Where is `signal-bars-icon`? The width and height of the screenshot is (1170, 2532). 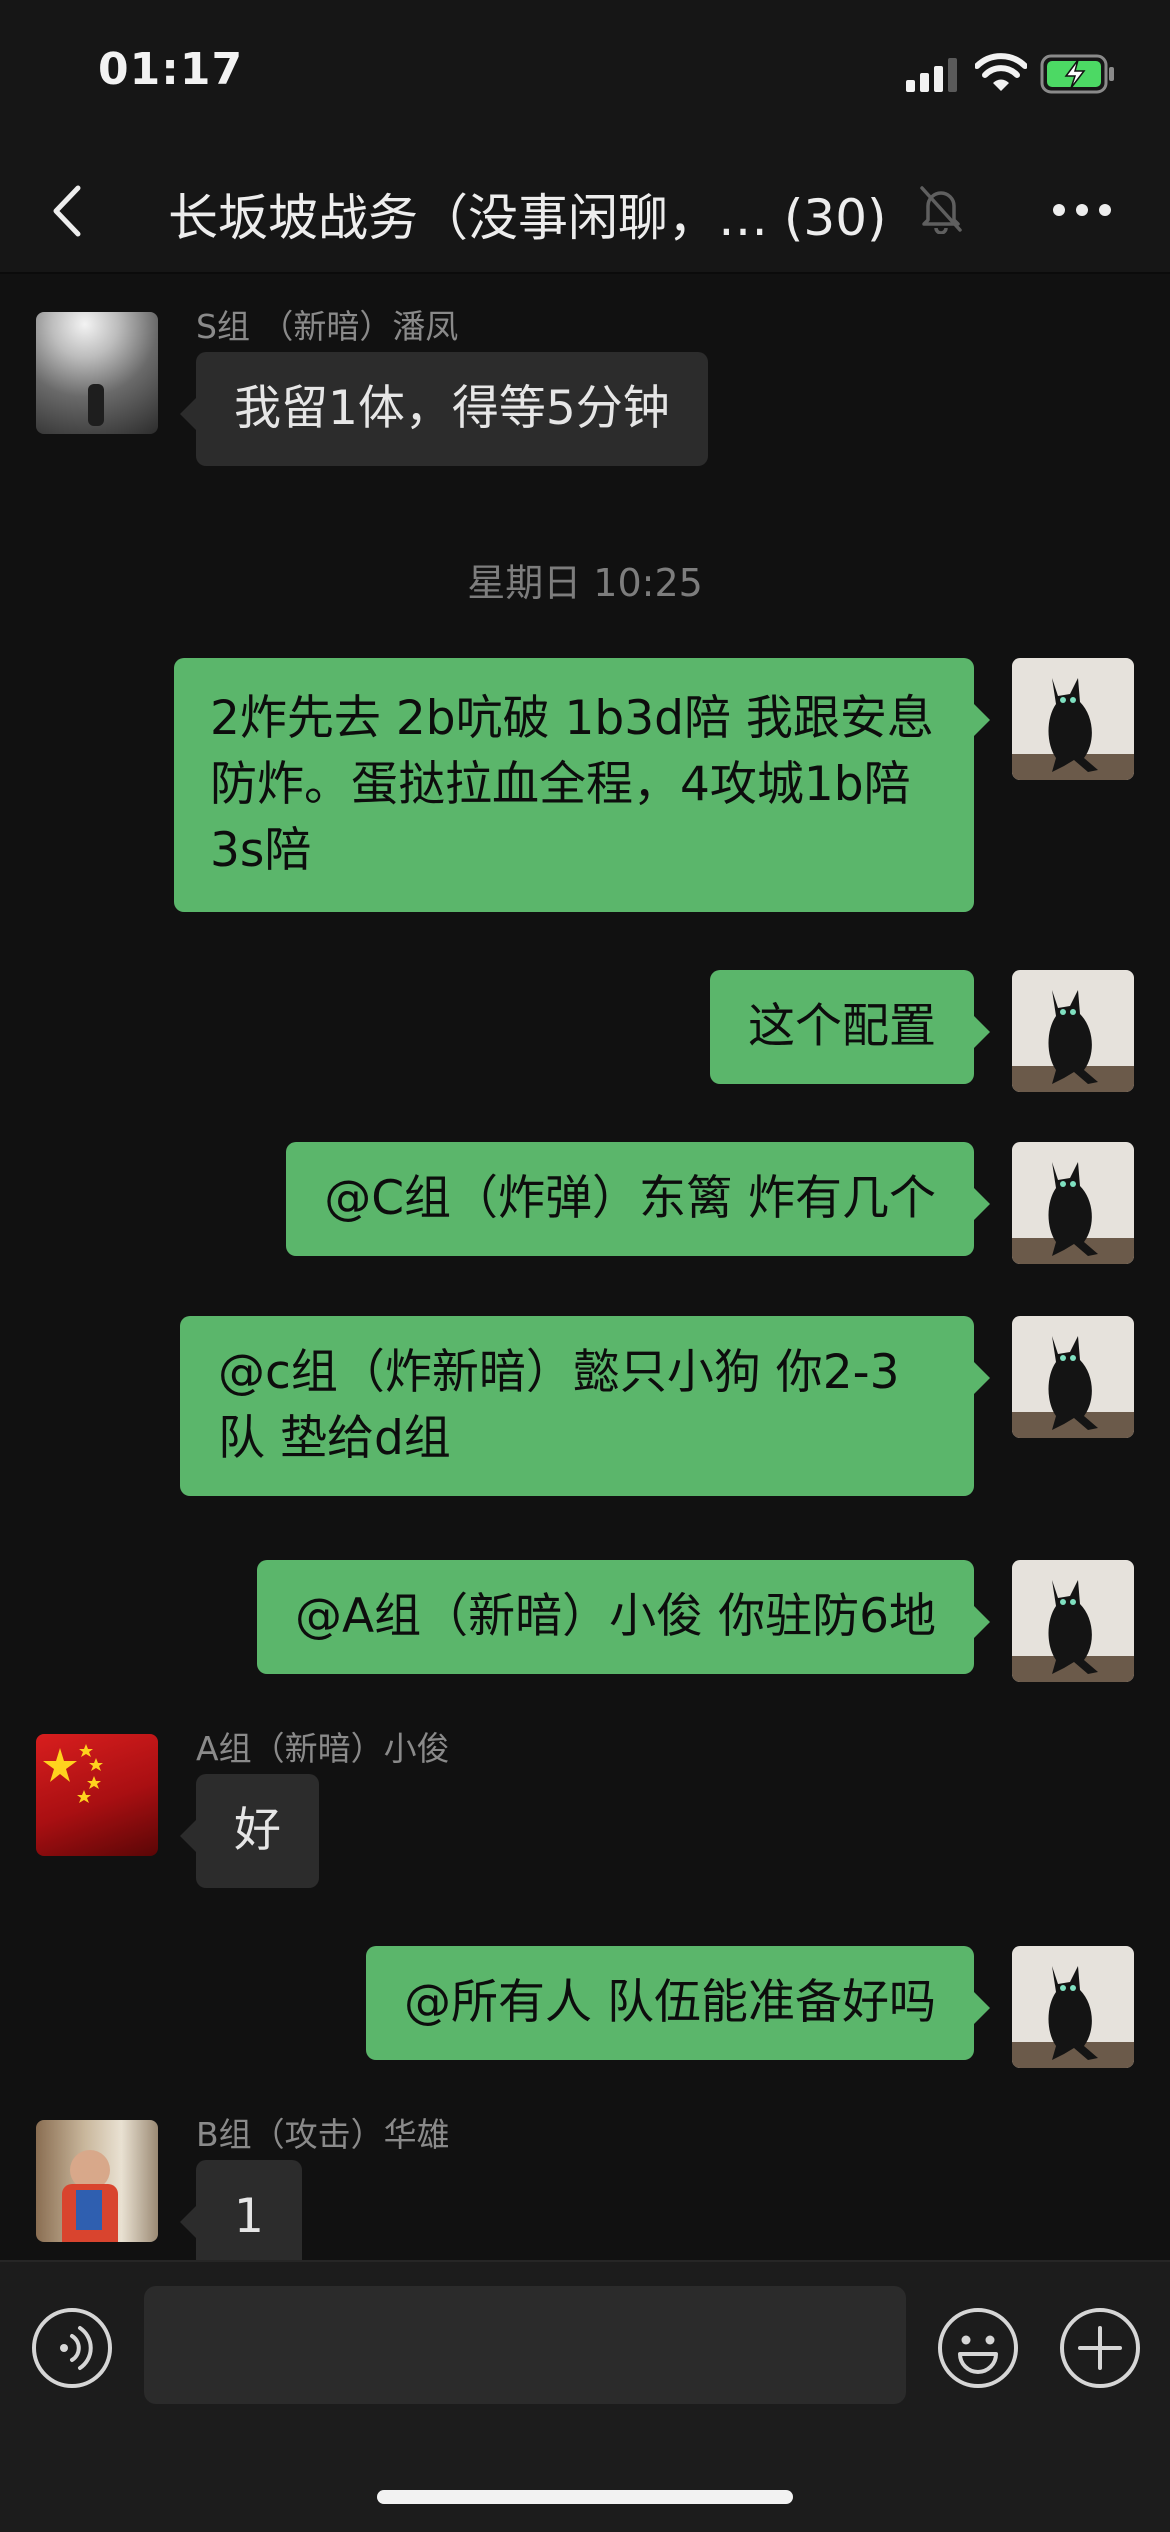
signal-bars-icon is located at coordinates (931, 75).